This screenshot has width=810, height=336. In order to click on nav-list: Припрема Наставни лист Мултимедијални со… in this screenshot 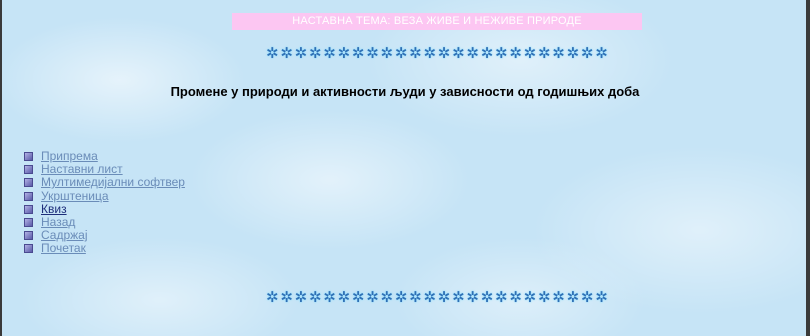, I will do `click(104, 203)`.